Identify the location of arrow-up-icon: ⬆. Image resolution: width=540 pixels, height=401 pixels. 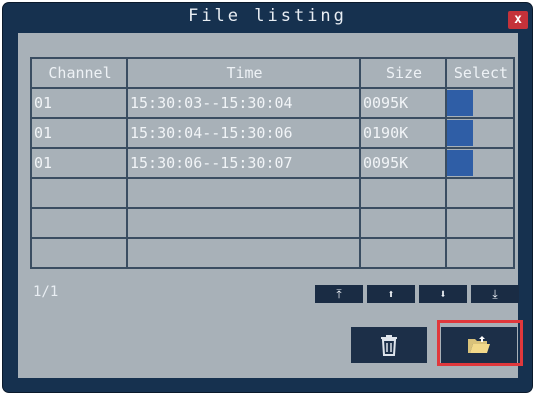
(391, 294).